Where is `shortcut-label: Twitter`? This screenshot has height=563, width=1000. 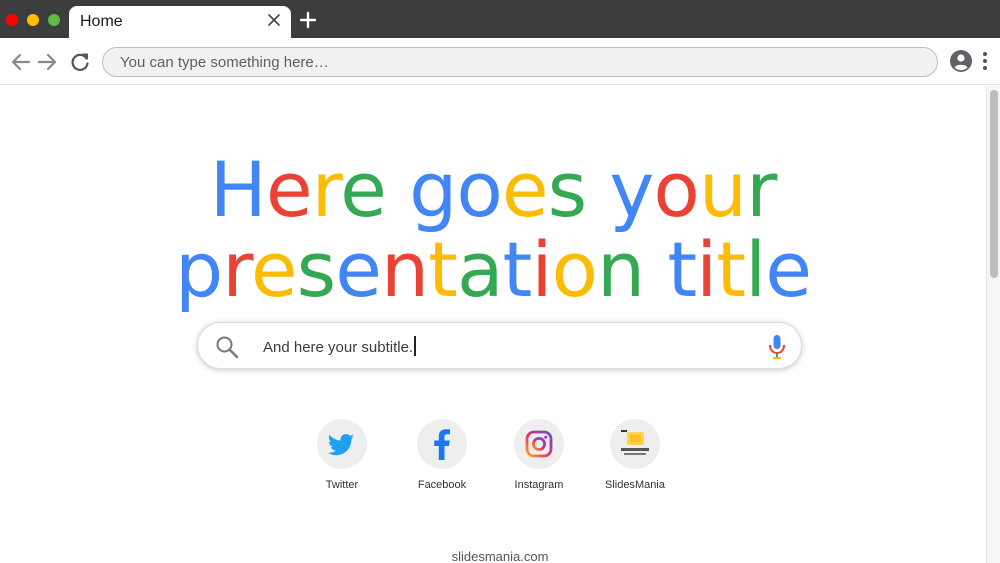
shortcut-label: Twitter is located at coordinates (342, 485).